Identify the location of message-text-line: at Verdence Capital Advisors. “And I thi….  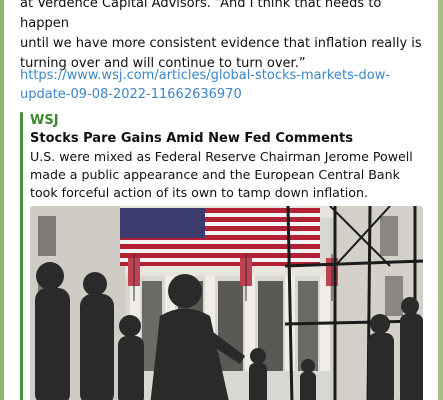
(201, 15).